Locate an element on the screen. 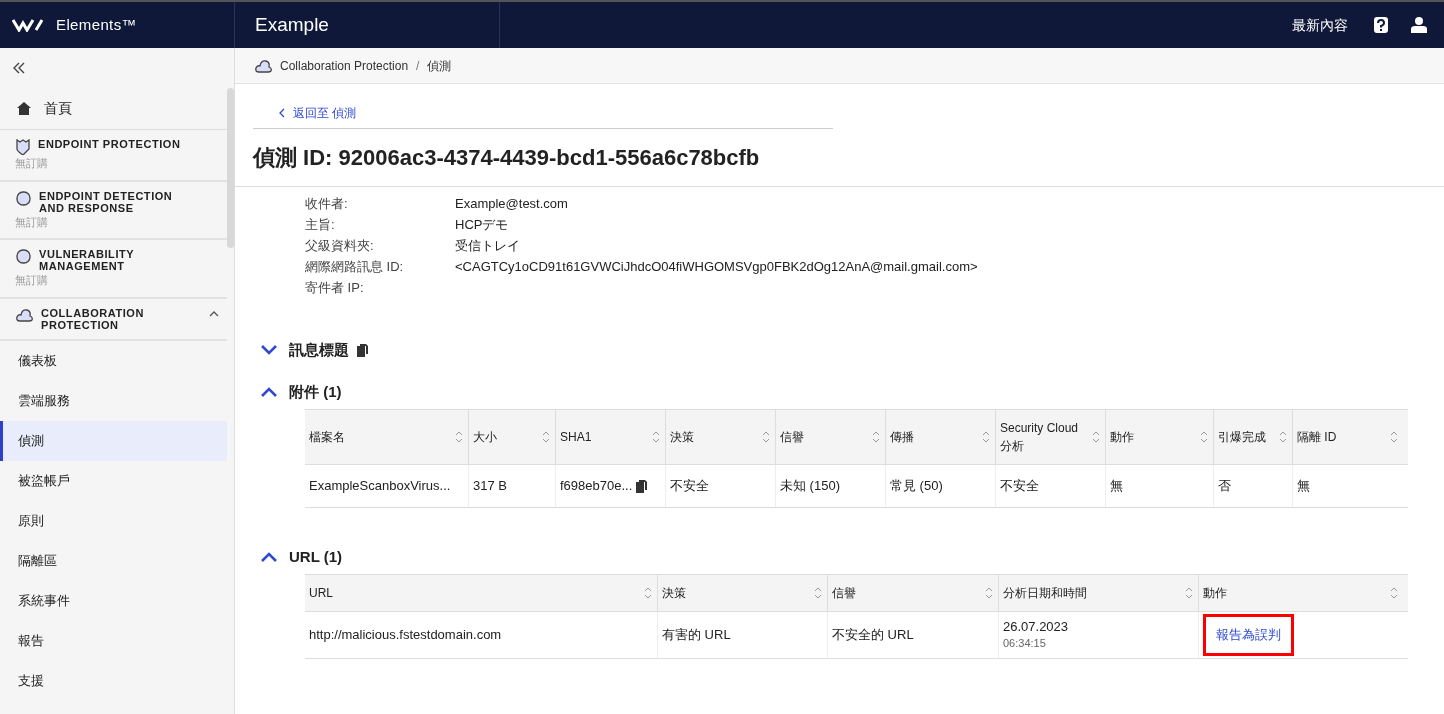  section-title: URL (1) is located at coordinates (316, 556).